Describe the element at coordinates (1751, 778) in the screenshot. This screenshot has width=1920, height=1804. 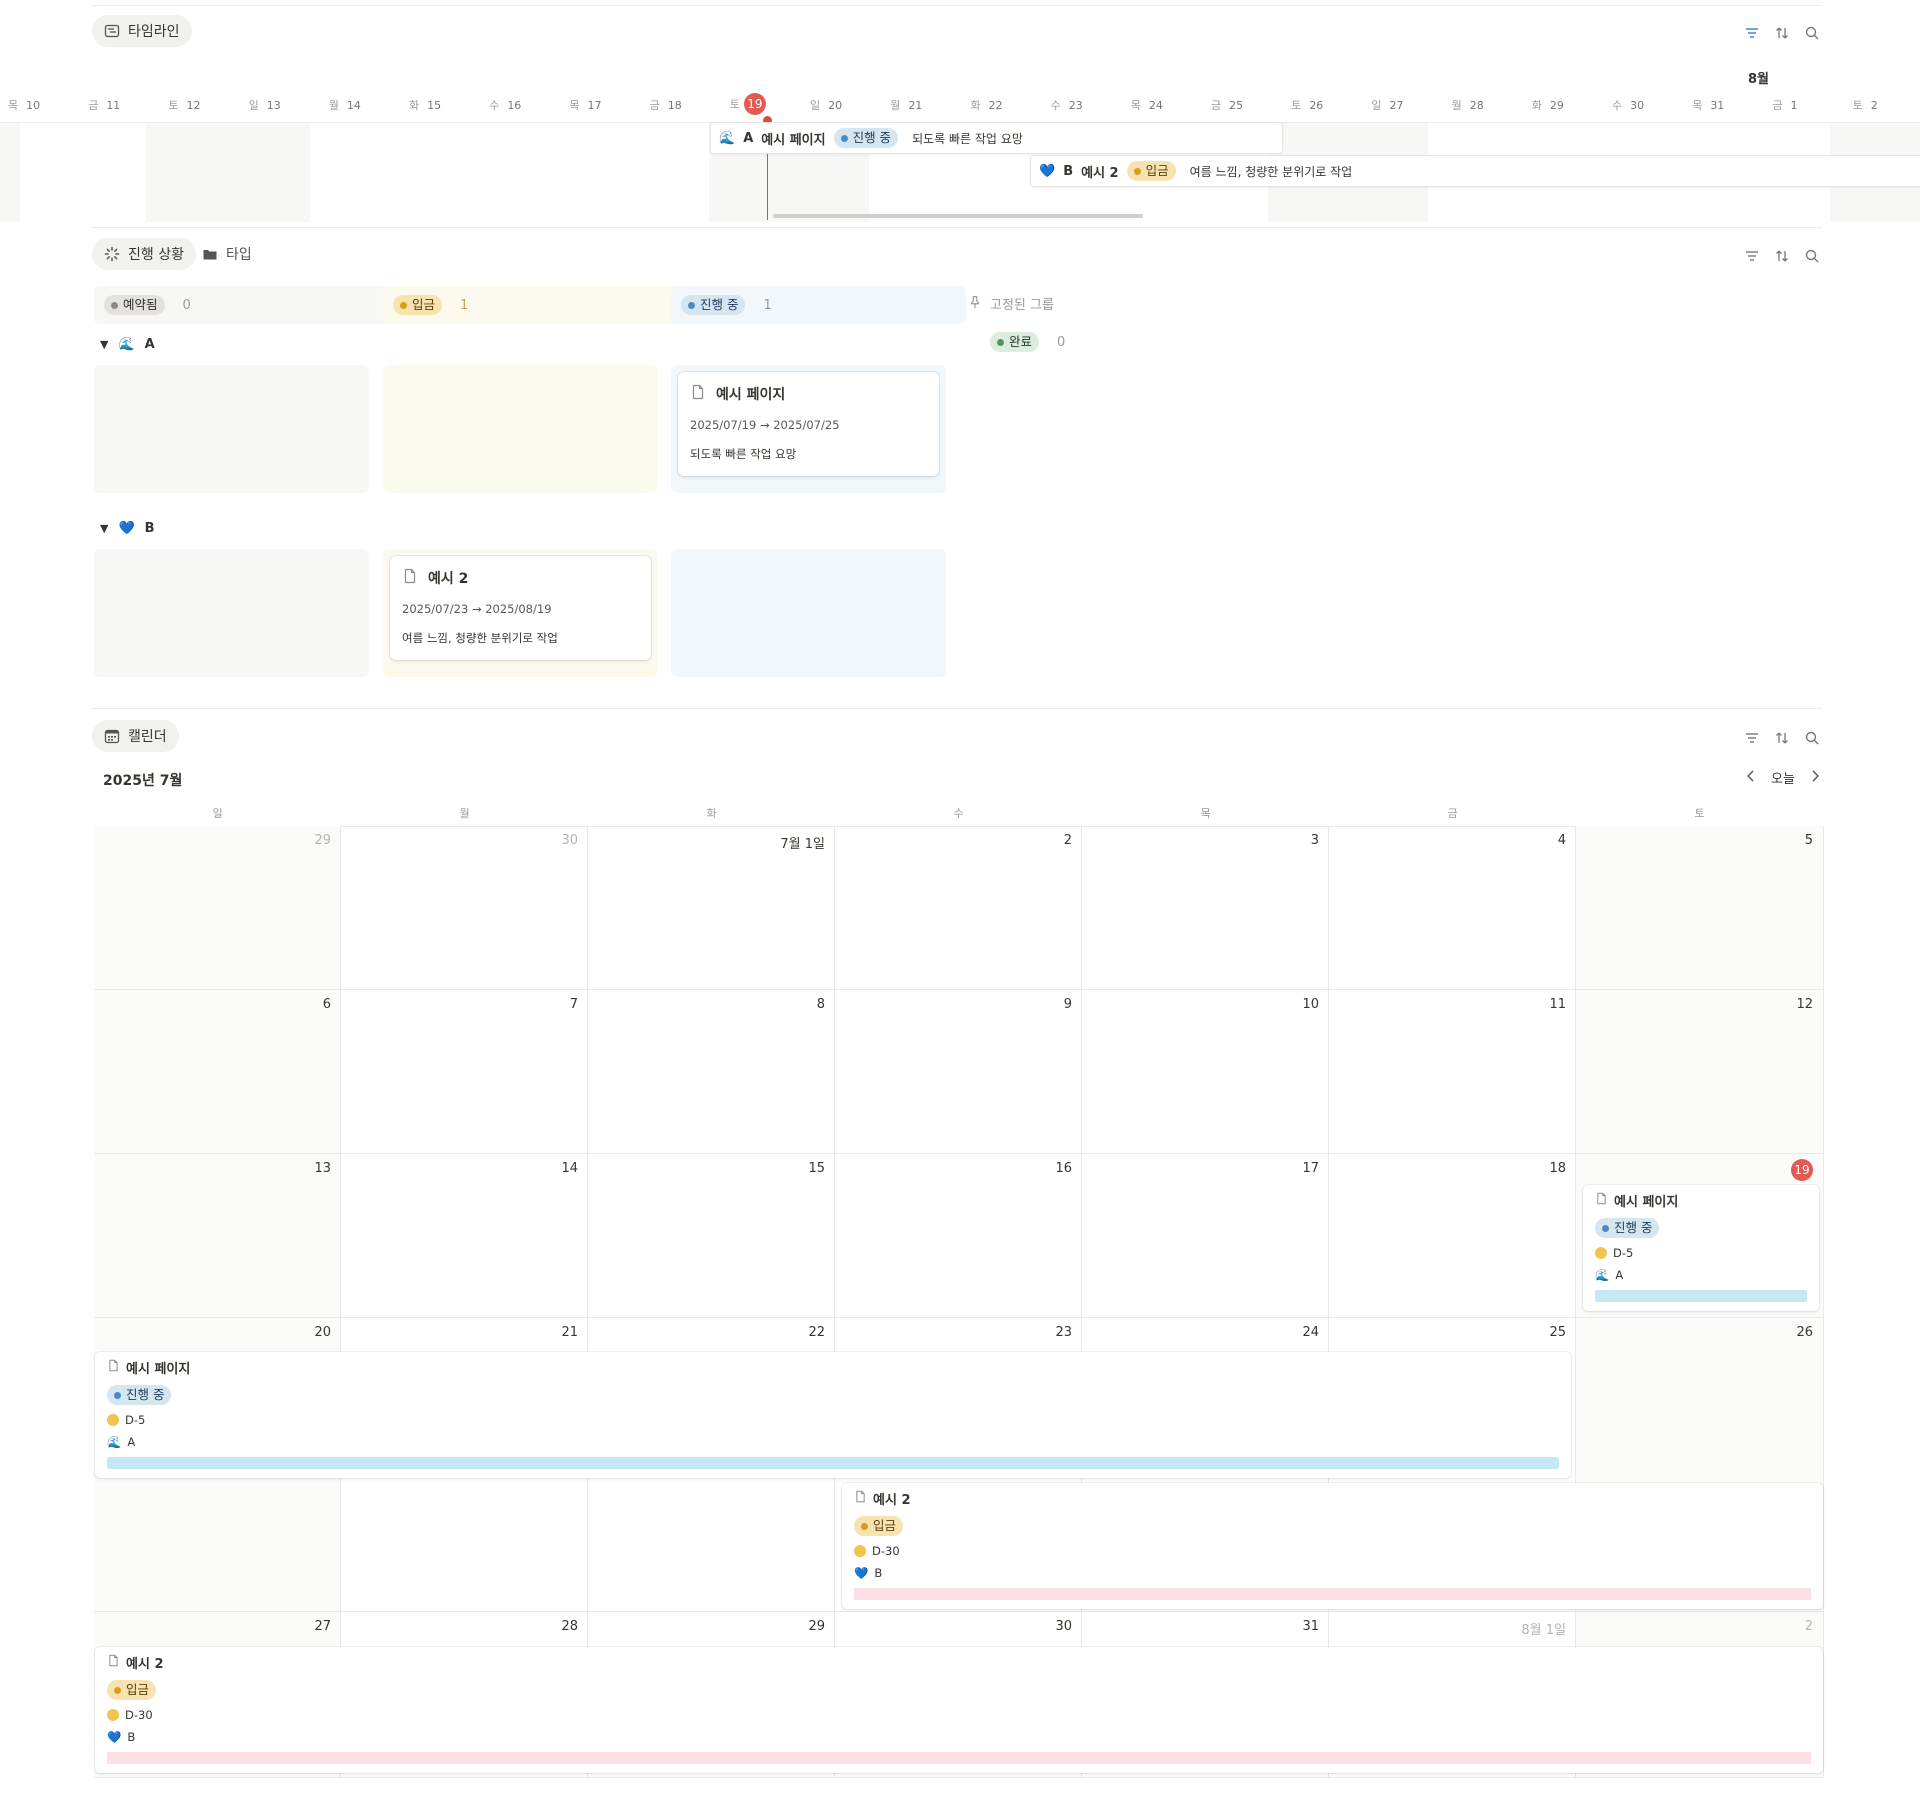
I see `chevron-left-icon` at that location.